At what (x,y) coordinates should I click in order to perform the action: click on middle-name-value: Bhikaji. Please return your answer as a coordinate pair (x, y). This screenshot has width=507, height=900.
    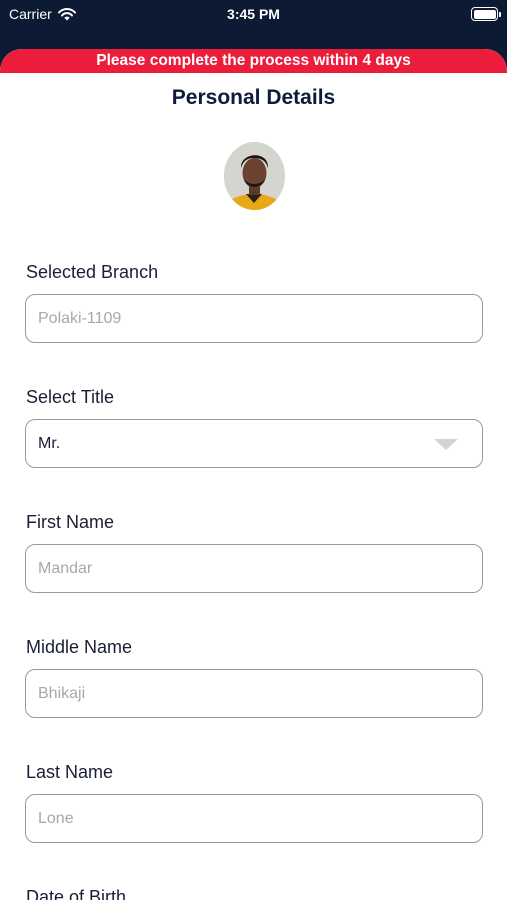
    Looking at the image, I should click on (62, 693).